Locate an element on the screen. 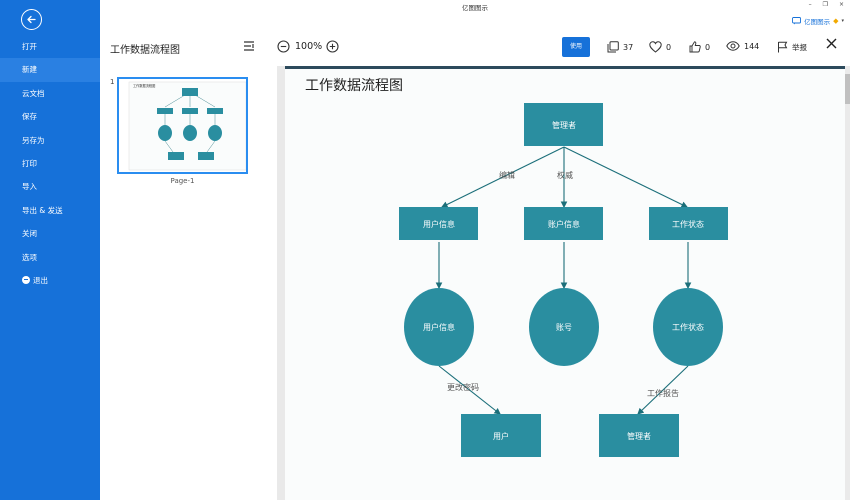 This screenshot has height=500, width=850. menu-item-new: 新建 is located at coordinates (50, 70).